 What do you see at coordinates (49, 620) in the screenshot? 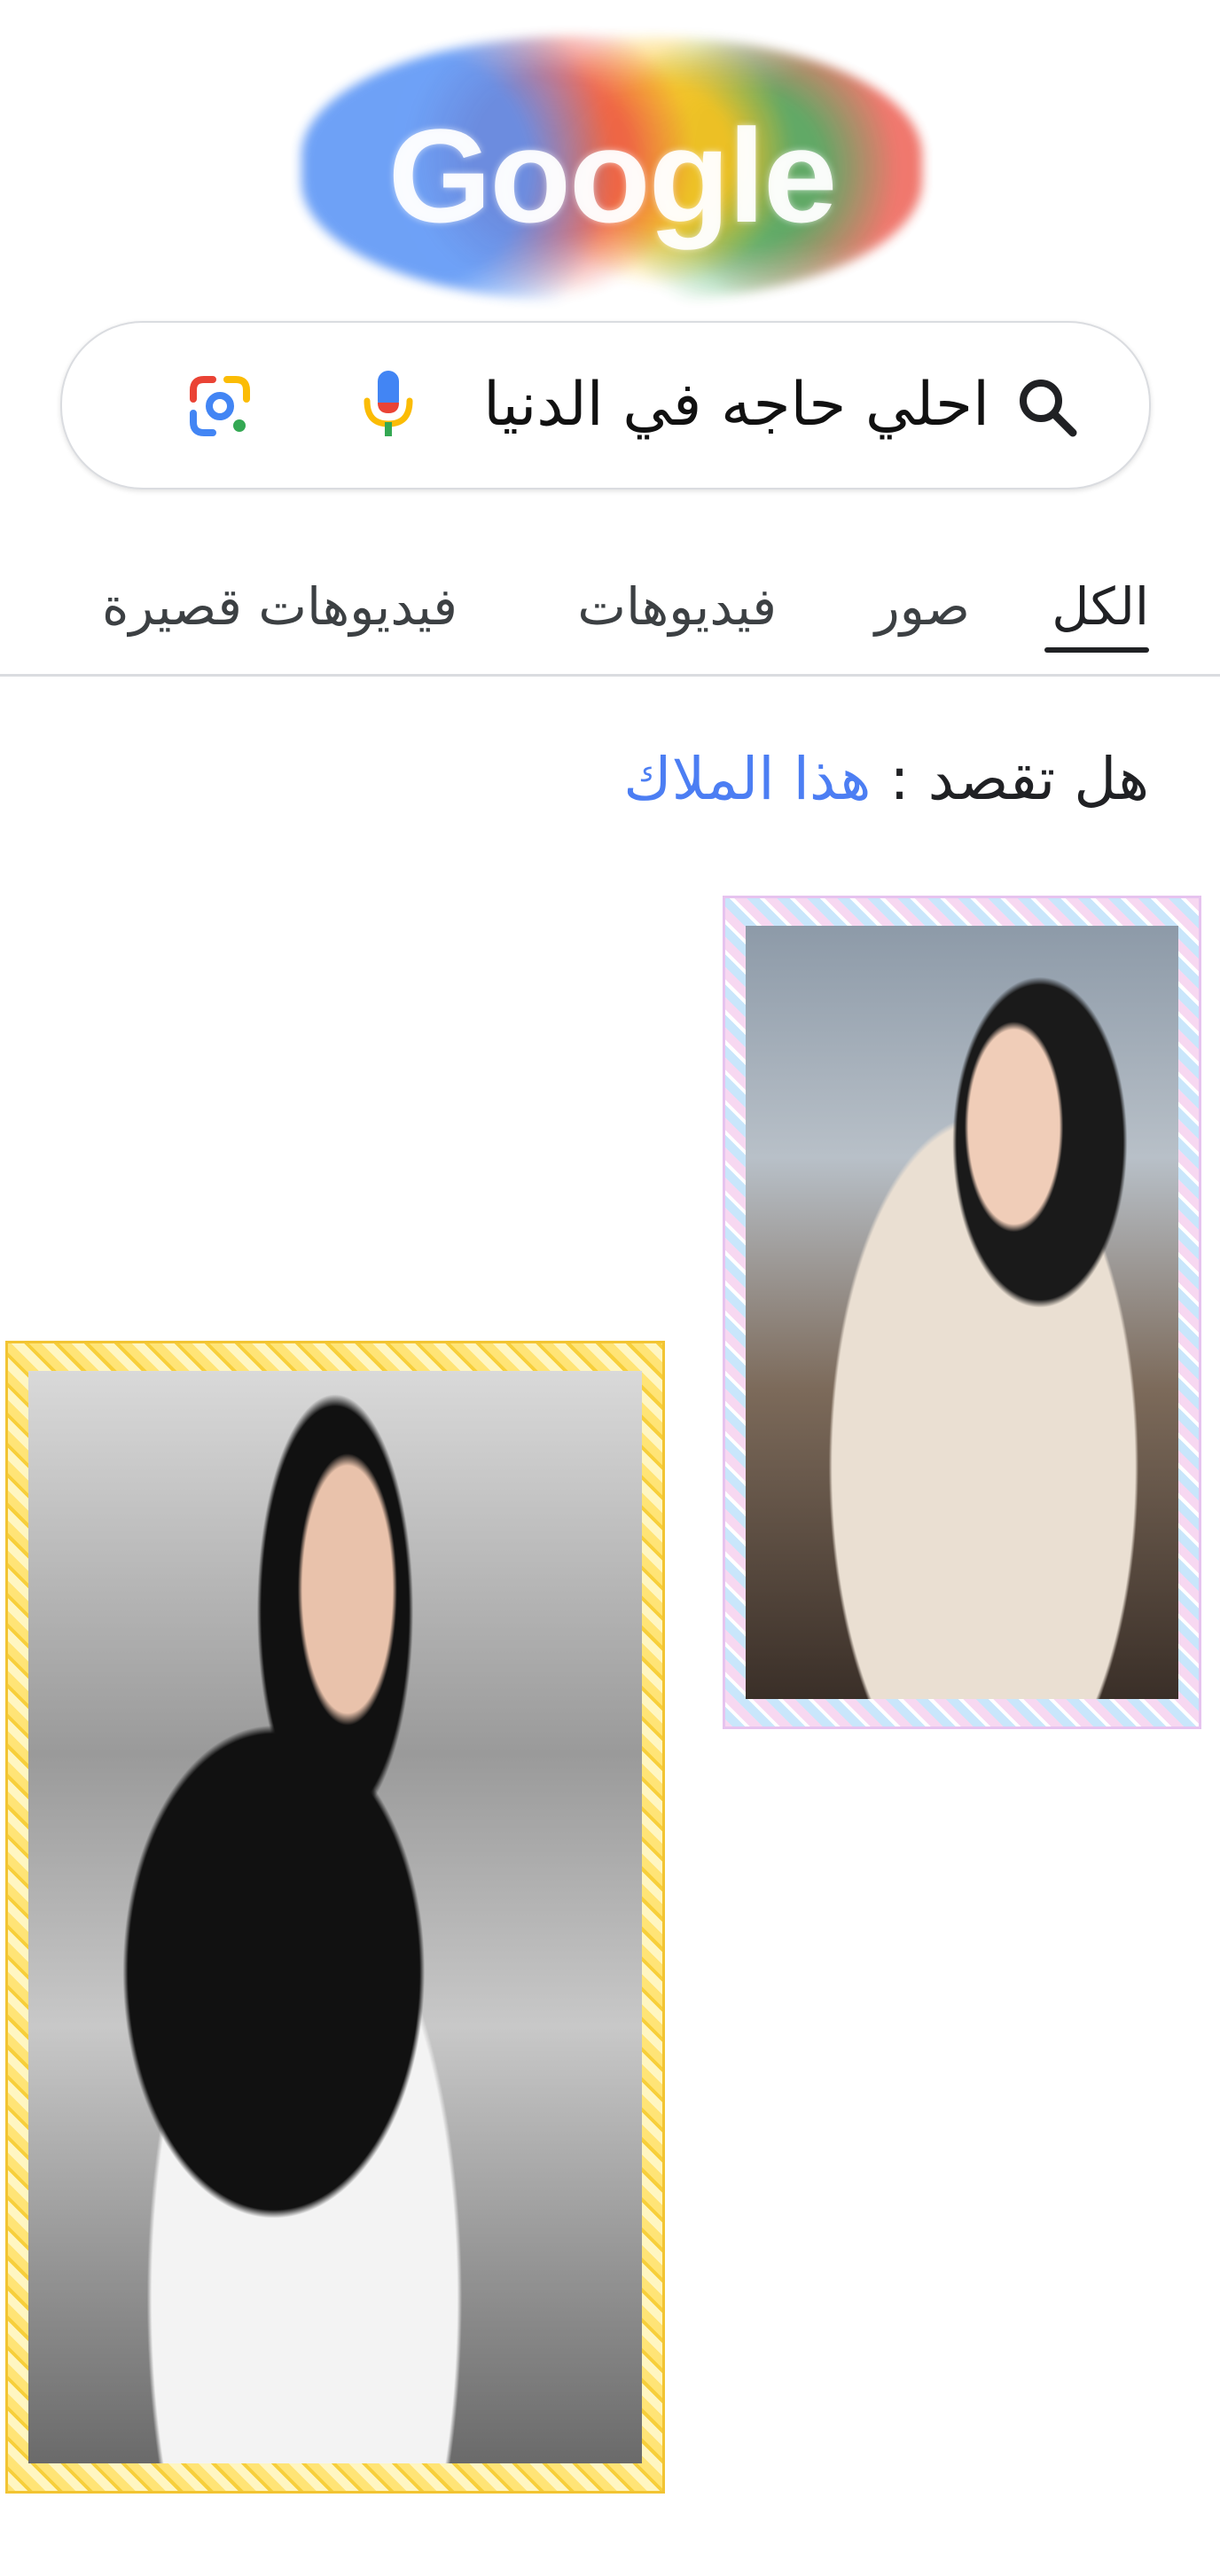
I see `tabs-scroll-fade` at bounding box center [49, 620].